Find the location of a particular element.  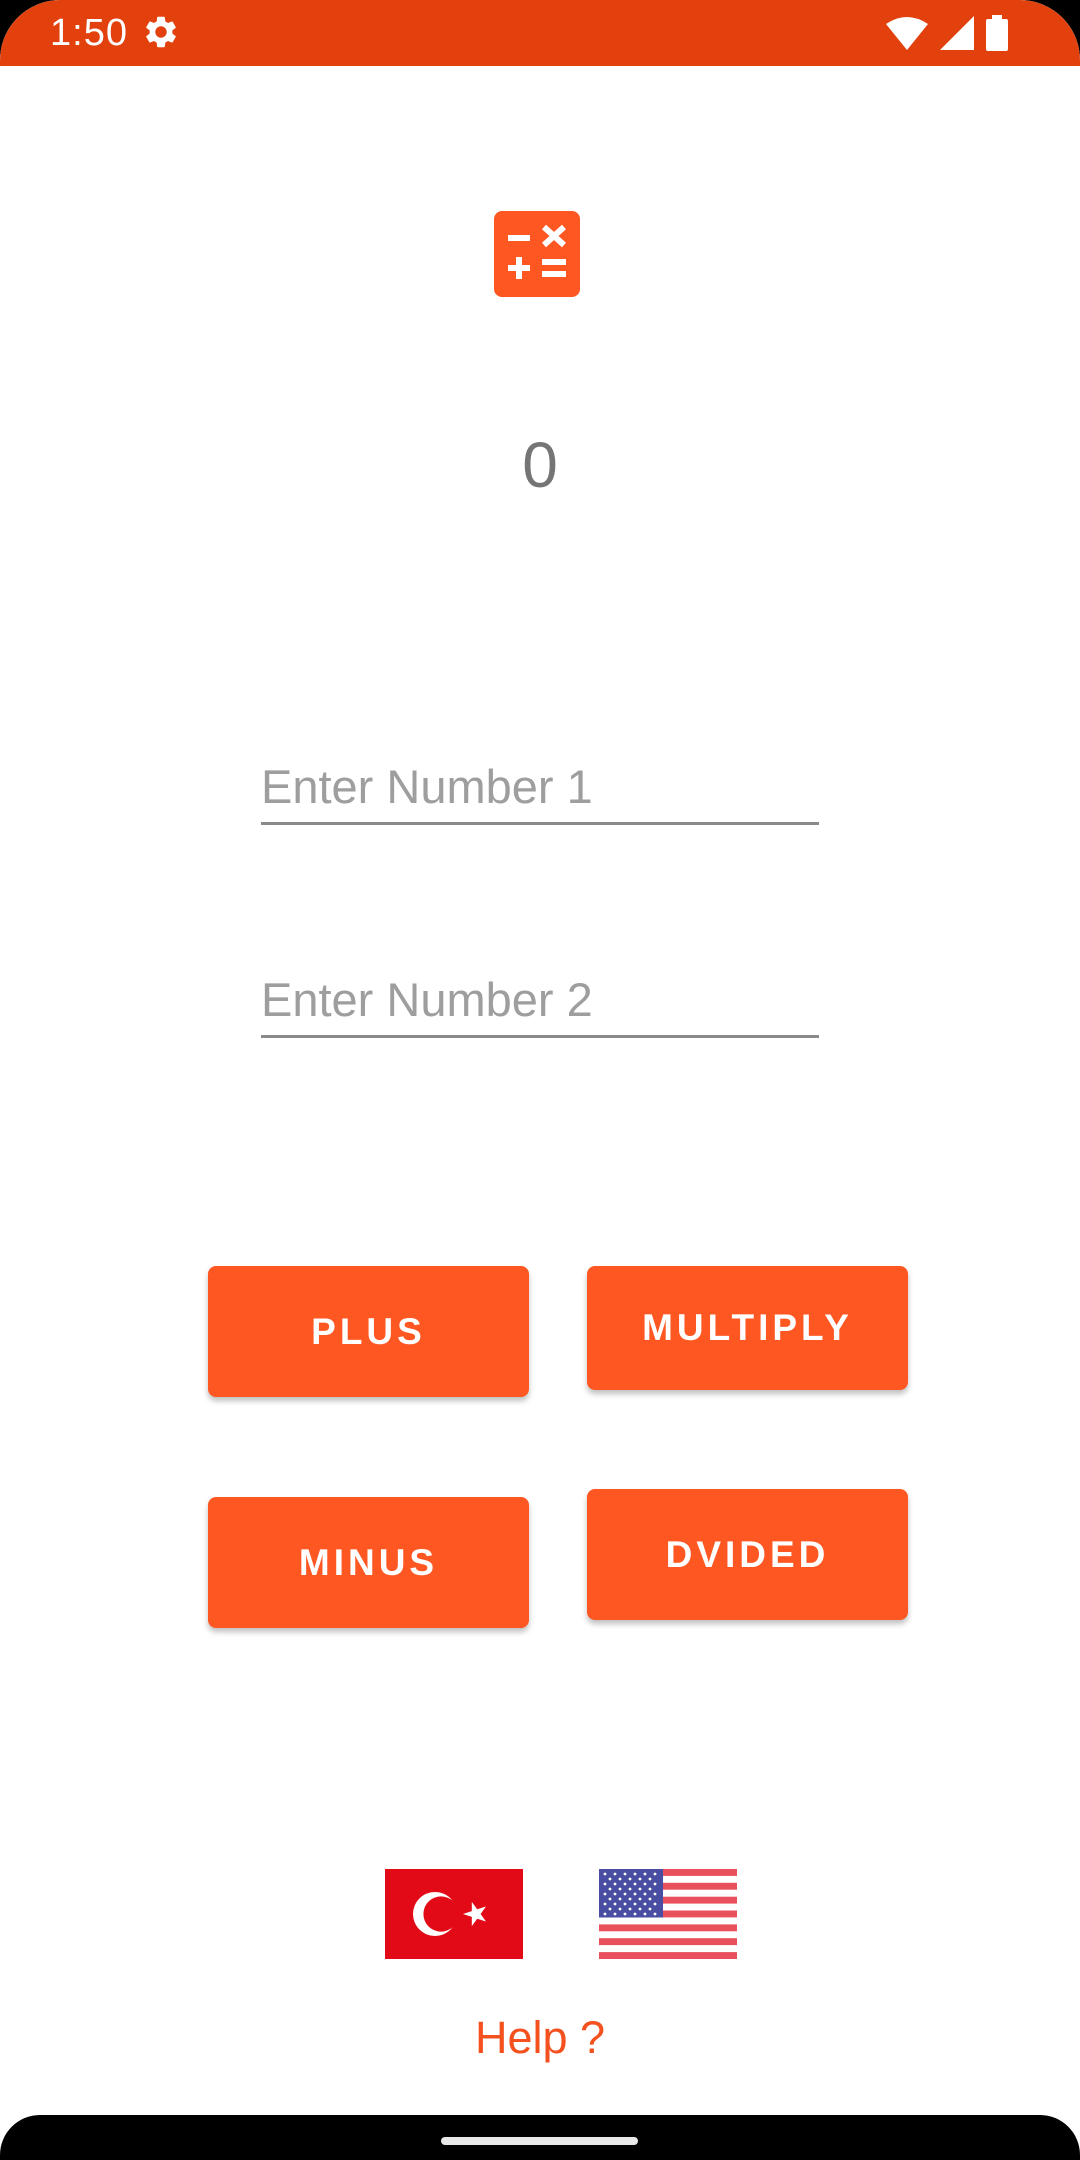

number2-field-wrapper is located at coordinates (540, 1000).